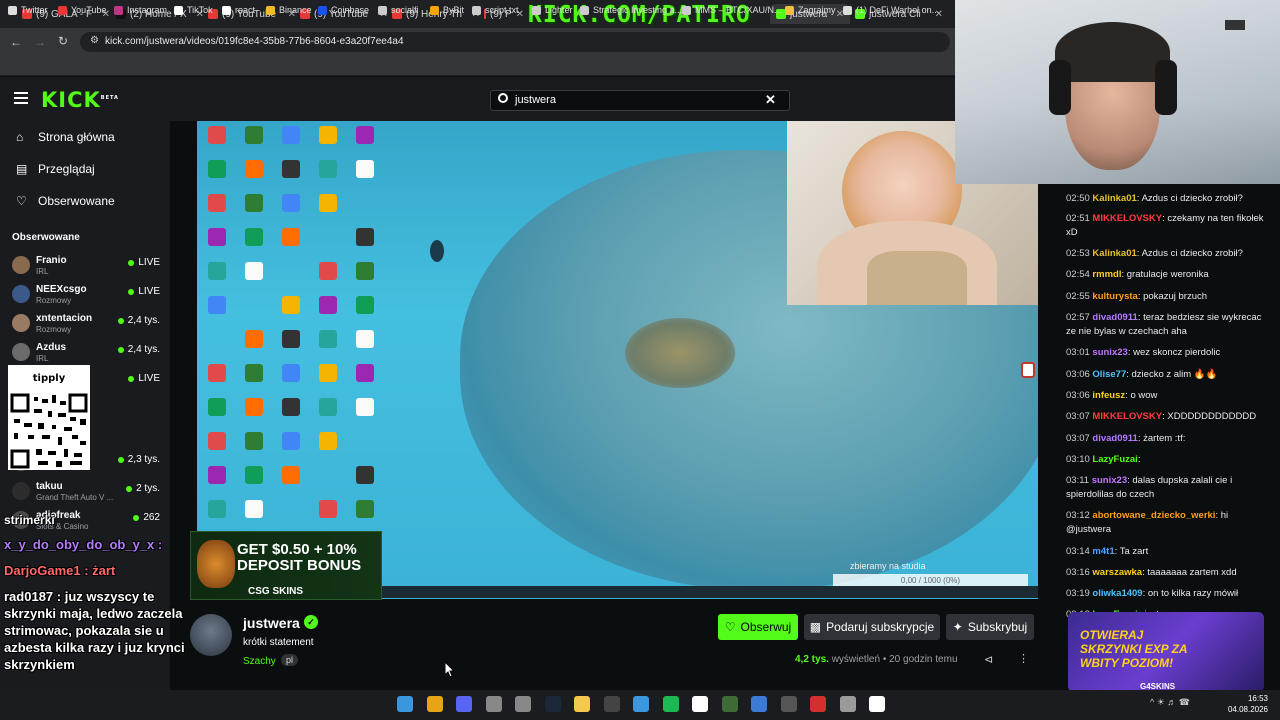 Image resolution: width=1280 pixels, height=720 pixels. What do you see at coordinates (582, 704) in the screenshot?
I see `explorer-icon` at bounding box center [582, 704].